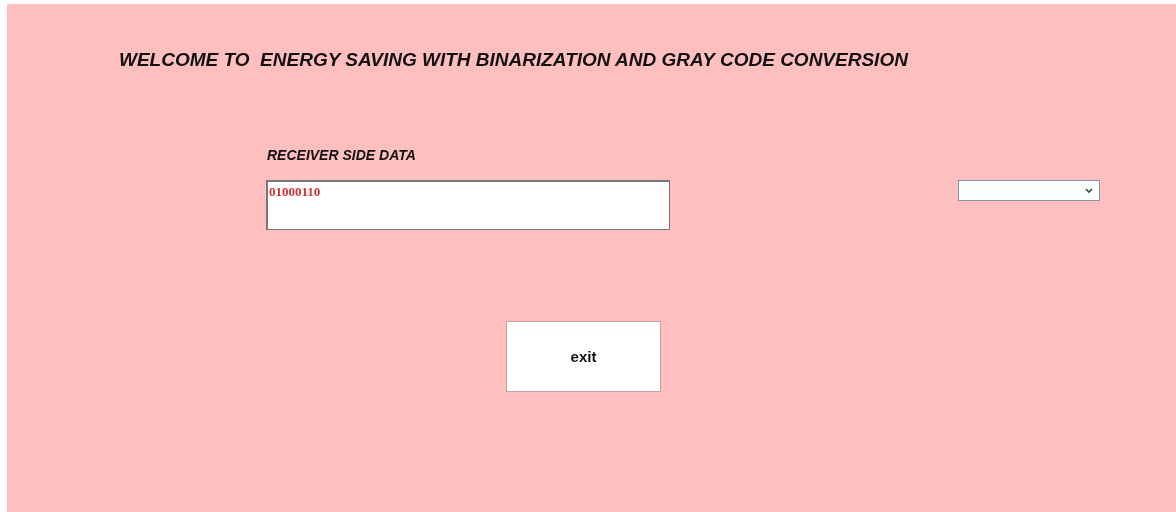 The height and width of the screenshot is (512, 1176). What do you see at coordinates (513, 60) in the screenshot?
I see `welcome-title: WELCOME TO ENERGY SAVING WITH BINARIZATION AND GRAY CODE CONVERSION` at bounding box center [513, 60].